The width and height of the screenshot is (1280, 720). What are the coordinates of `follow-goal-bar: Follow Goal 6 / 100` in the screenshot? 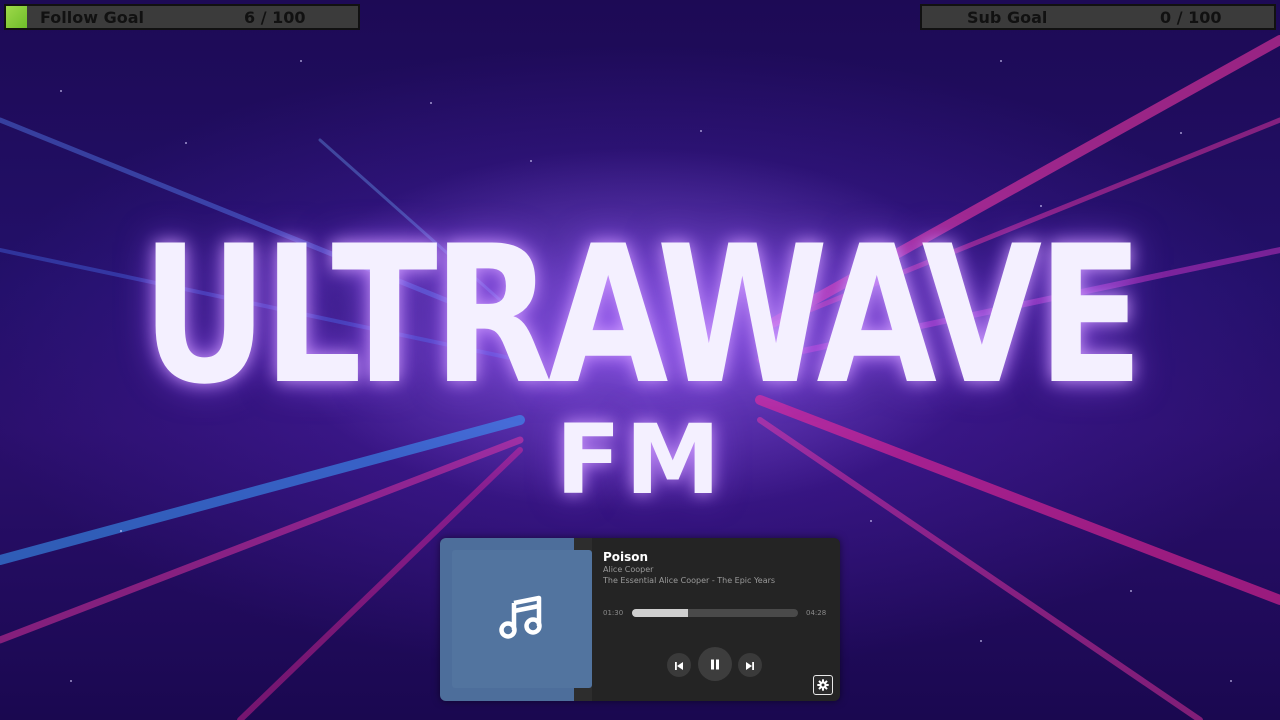 It's located at (182, 17).